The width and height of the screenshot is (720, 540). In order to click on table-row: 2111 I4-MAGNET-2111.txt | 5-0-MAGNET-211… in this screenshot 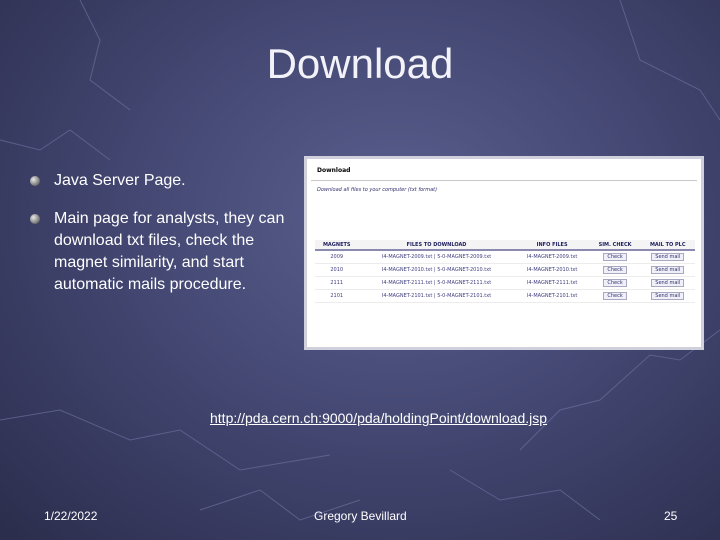, I will do `click(505, 283)`.